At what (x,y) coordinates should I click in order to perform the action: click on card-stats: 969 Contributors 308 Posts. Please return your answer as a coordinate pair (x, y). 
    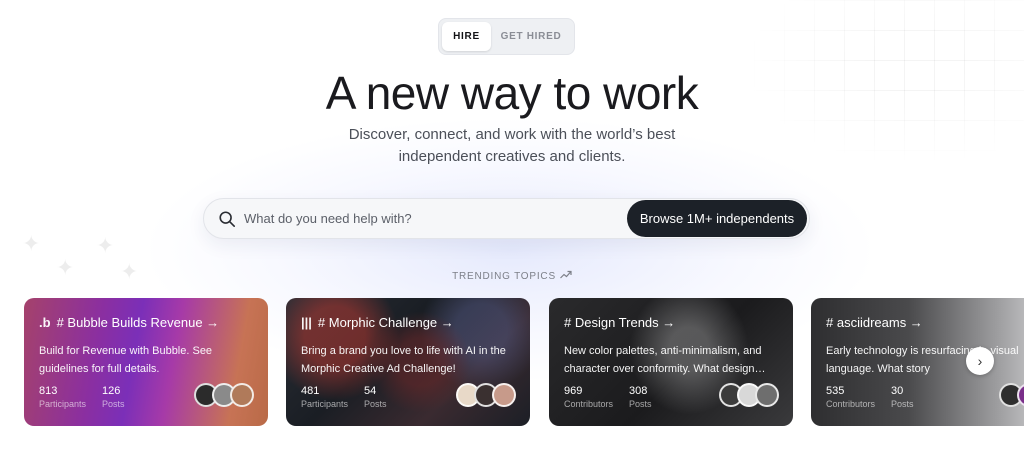
    Looking at the image, I should click on (608, 397).